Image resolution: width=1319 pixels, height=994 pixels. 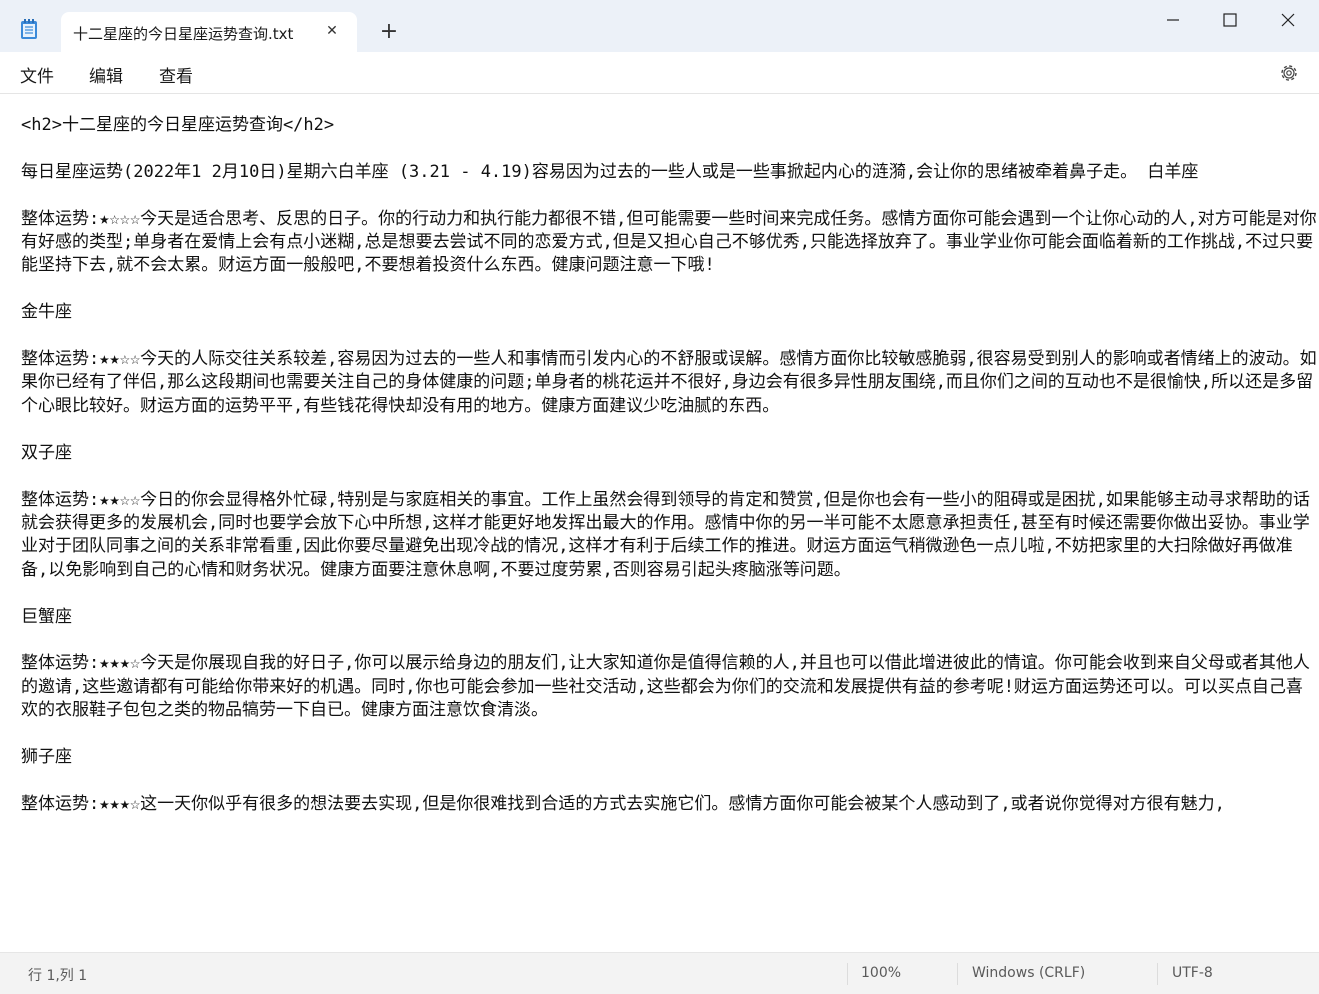 I want to click on close-tab-icon: ✕, so click(x=332, y=31).